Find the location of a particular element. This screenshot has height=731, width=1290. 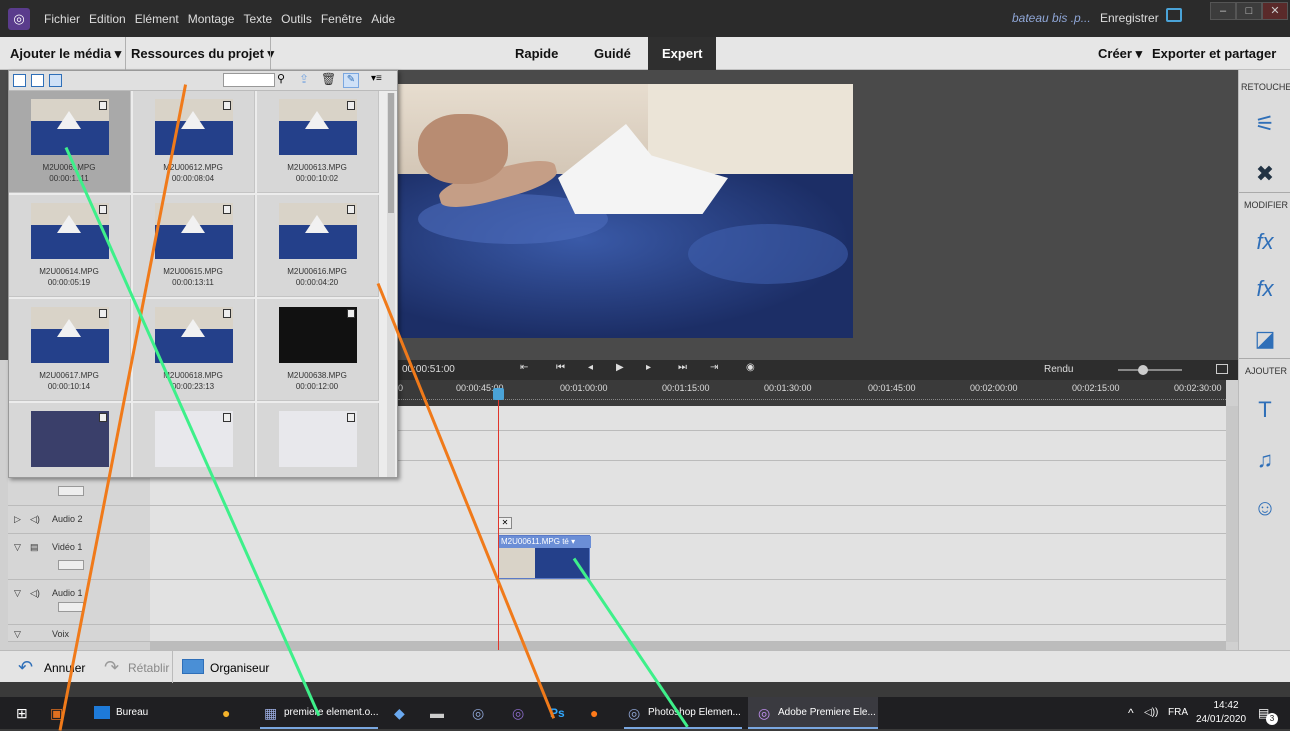

menu-help: Aide is located at coordinates (383, 19).